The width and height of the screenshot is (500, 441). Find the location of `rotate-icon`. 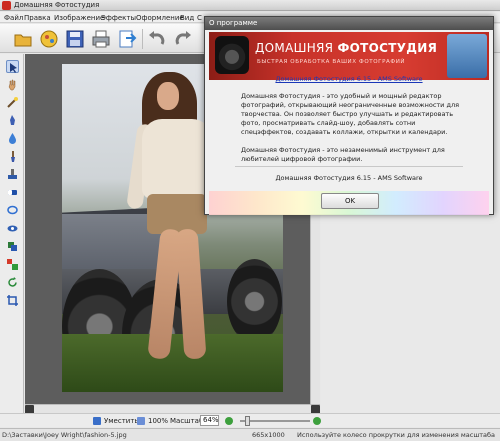

rotate-icon is located at coordinates (12, 282).